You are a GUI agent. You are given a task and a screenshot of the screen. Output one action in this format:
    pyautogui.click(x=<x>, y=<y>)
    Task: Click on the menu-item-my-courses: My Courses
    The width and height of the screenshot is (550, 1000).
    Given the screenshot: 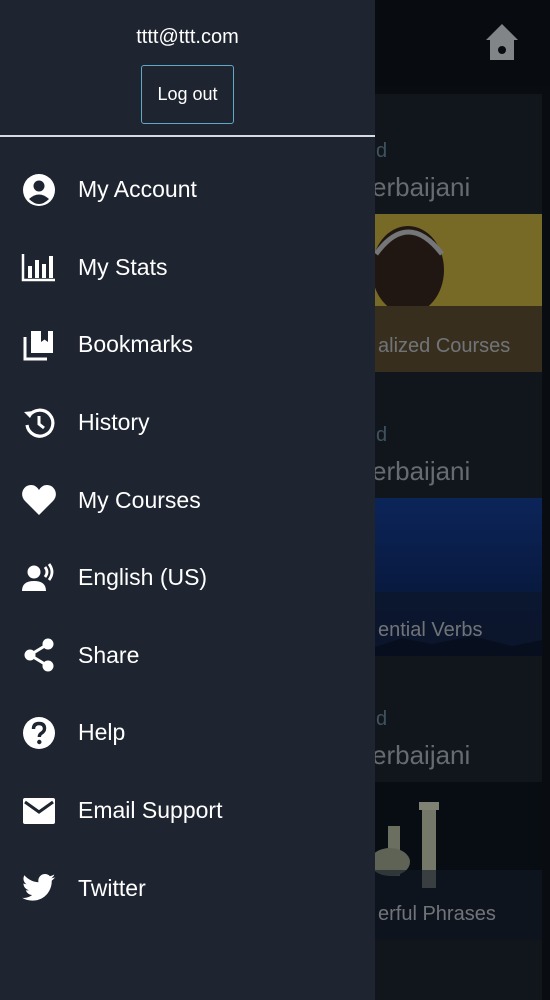 What is the action you would take?
    pyautogui.click(x=187, y=500)
    